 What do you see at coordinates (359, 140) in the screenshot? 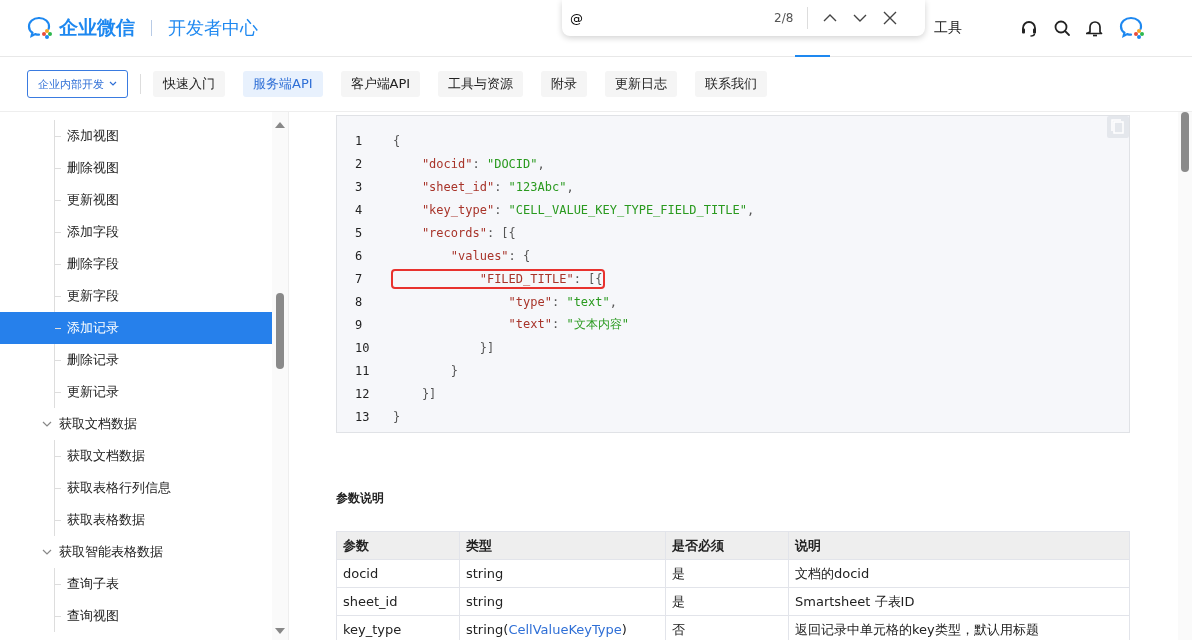
I see `line-number: 1` at bounding box center [359, 140].